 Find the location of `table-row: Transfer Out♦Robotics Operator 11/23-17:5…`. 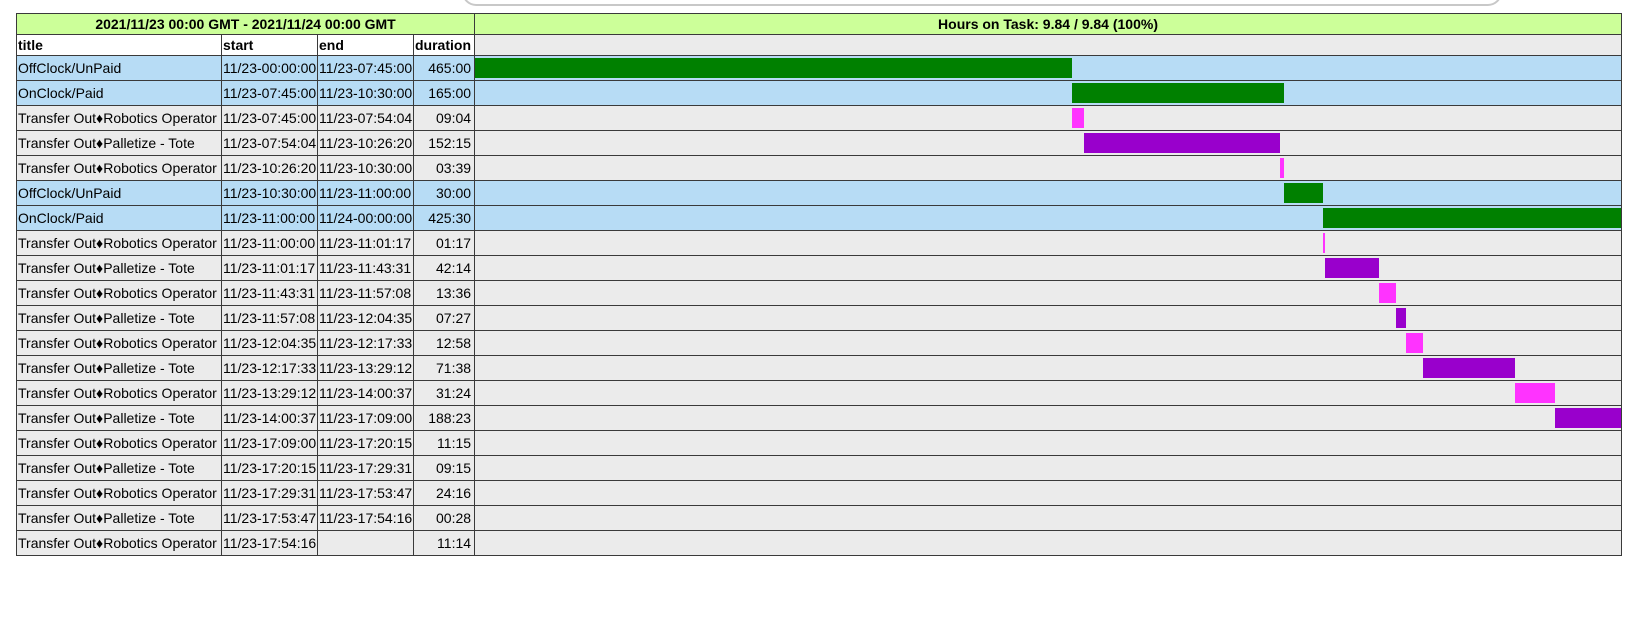

table-row: Transfer Out♦Robotics Operator 11/23-17:5… is located at coordinates (819, 543).